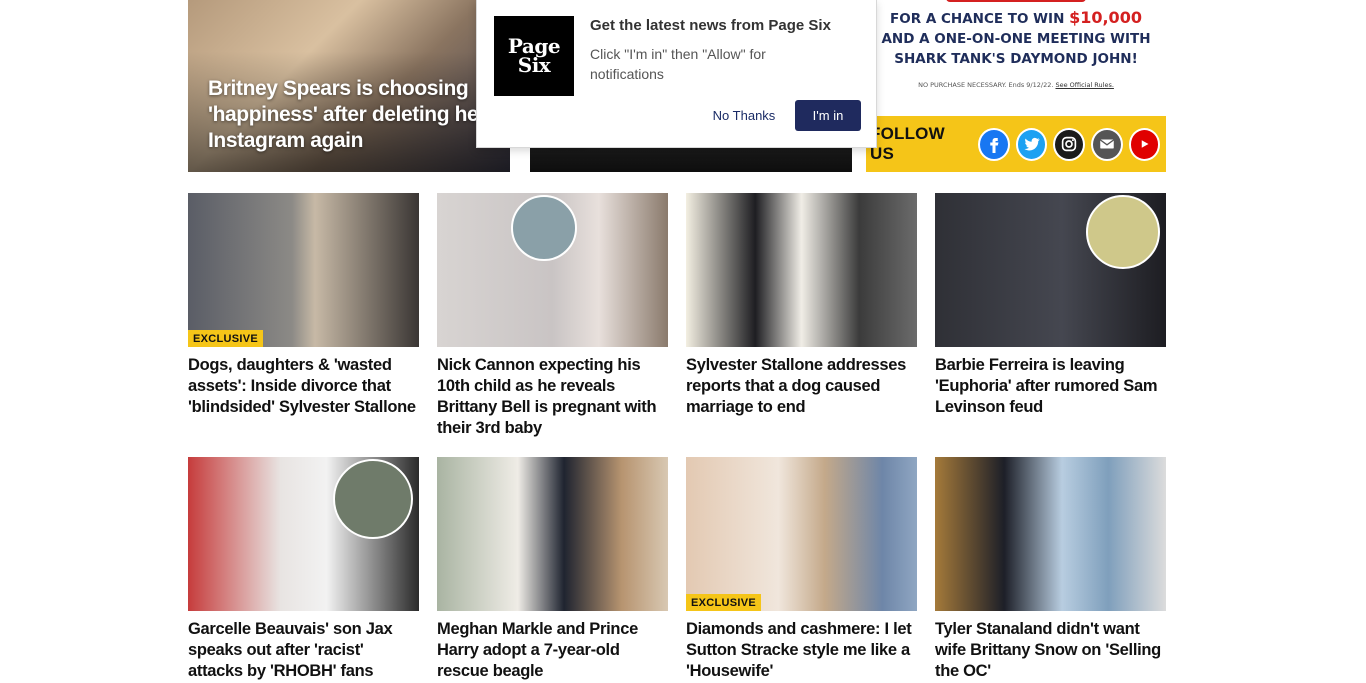  I want to click on facebook-icon, so click(994, 144).